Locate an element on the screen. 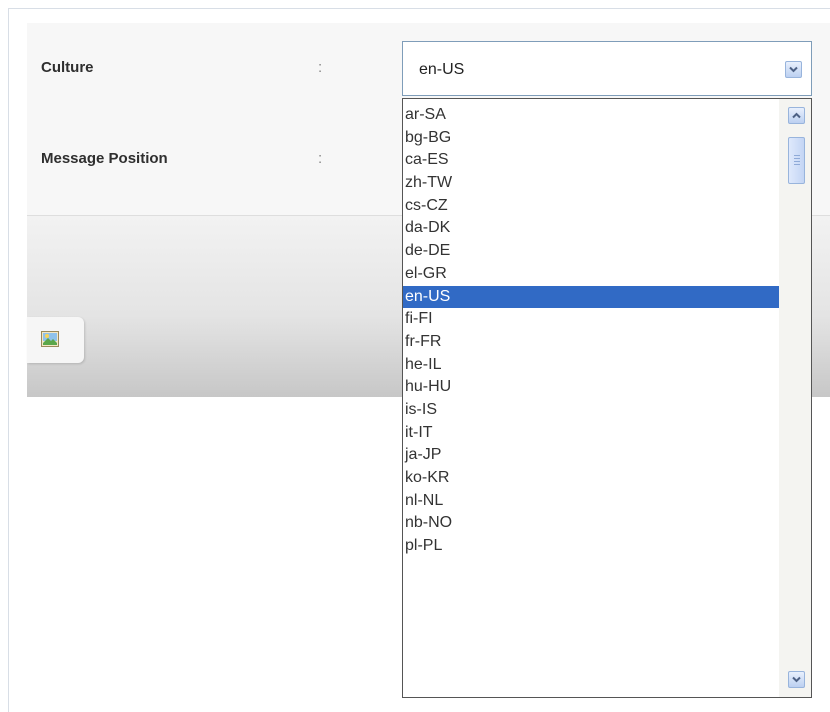 The image size is (830, 712). list-item: da-DK is located at coordinates (591, 228).